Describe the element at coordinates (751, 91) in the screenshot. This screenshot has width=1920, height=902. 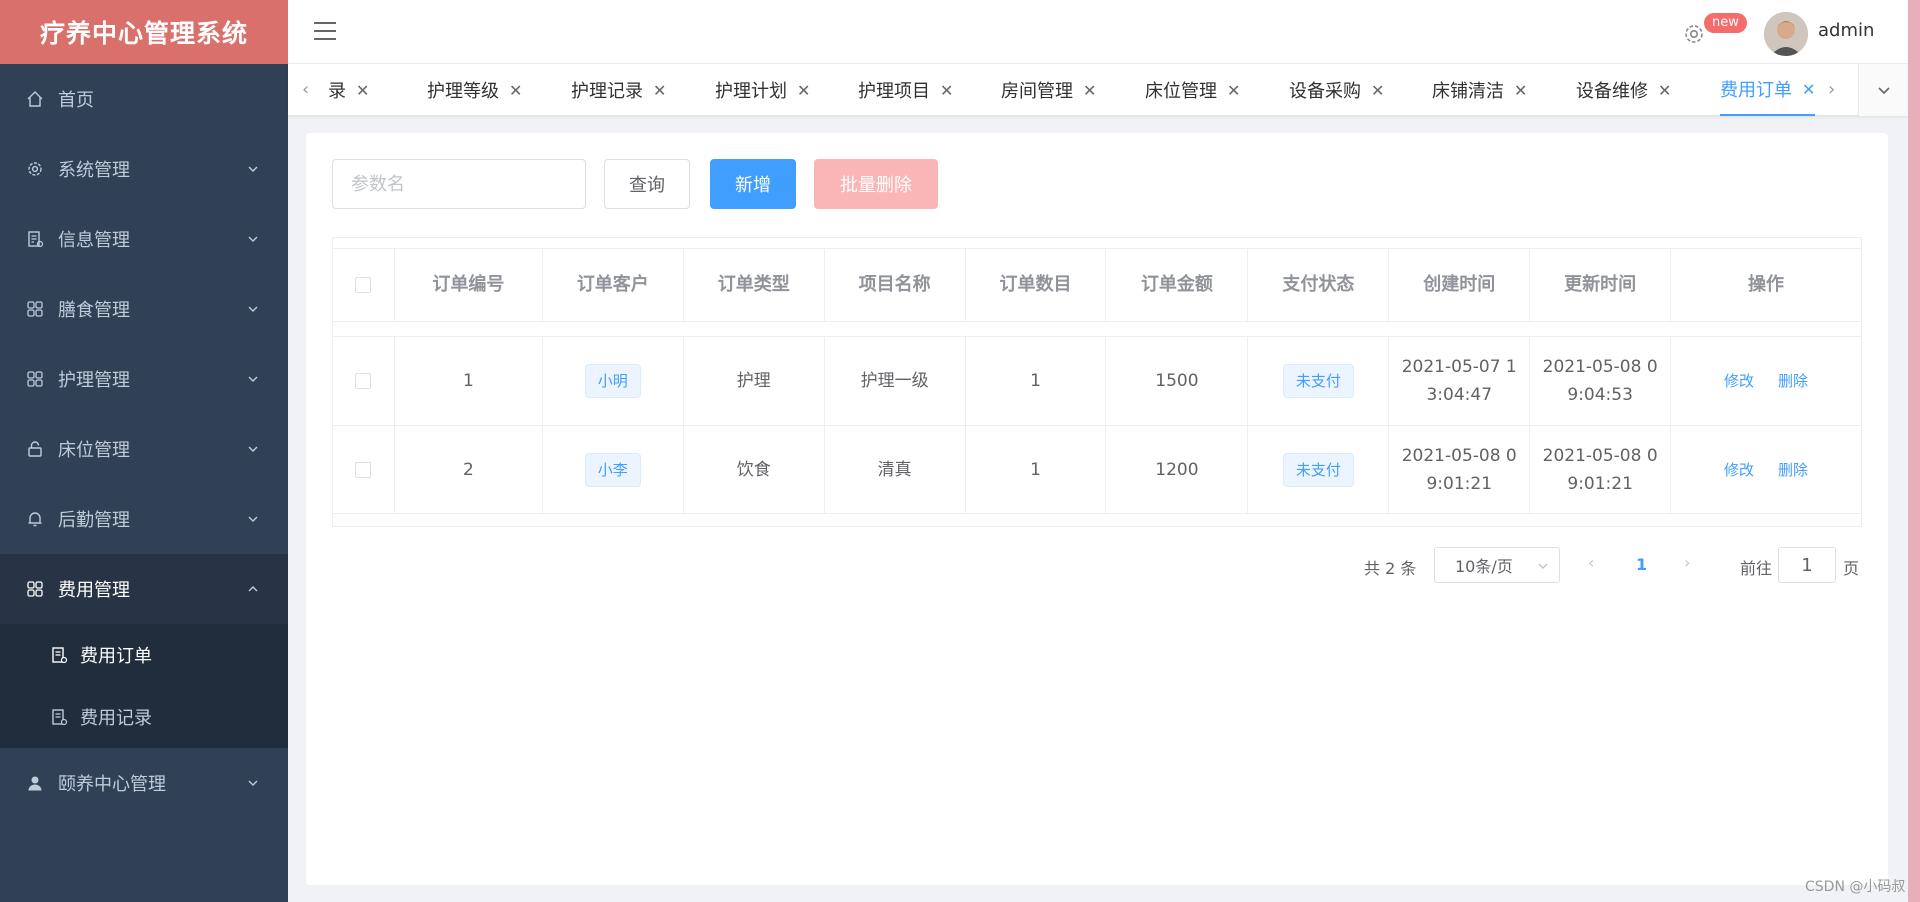
I see `tag-label: 护理计划` at that location.